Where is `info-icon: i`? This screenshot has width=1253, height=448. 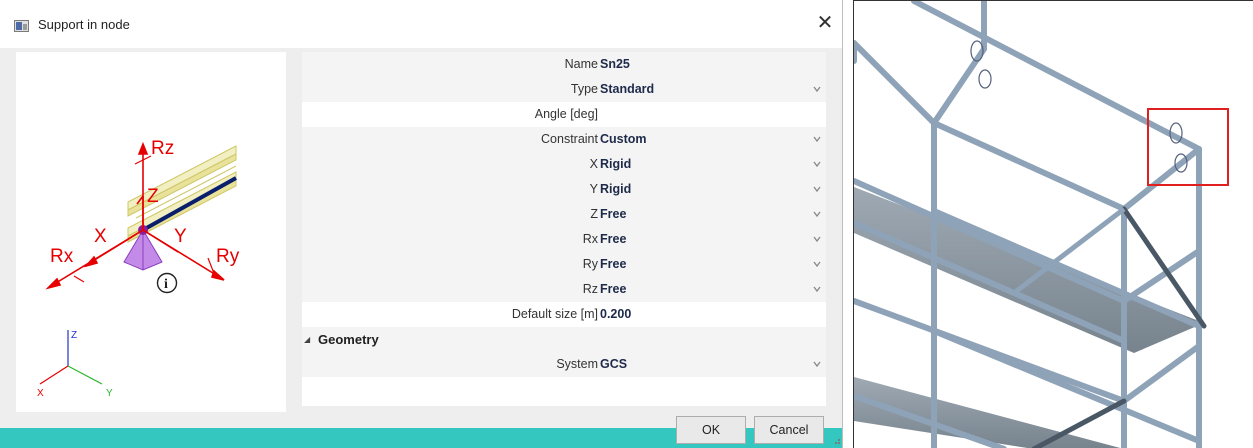
info-icon: i is located at coordinates (167, 283).